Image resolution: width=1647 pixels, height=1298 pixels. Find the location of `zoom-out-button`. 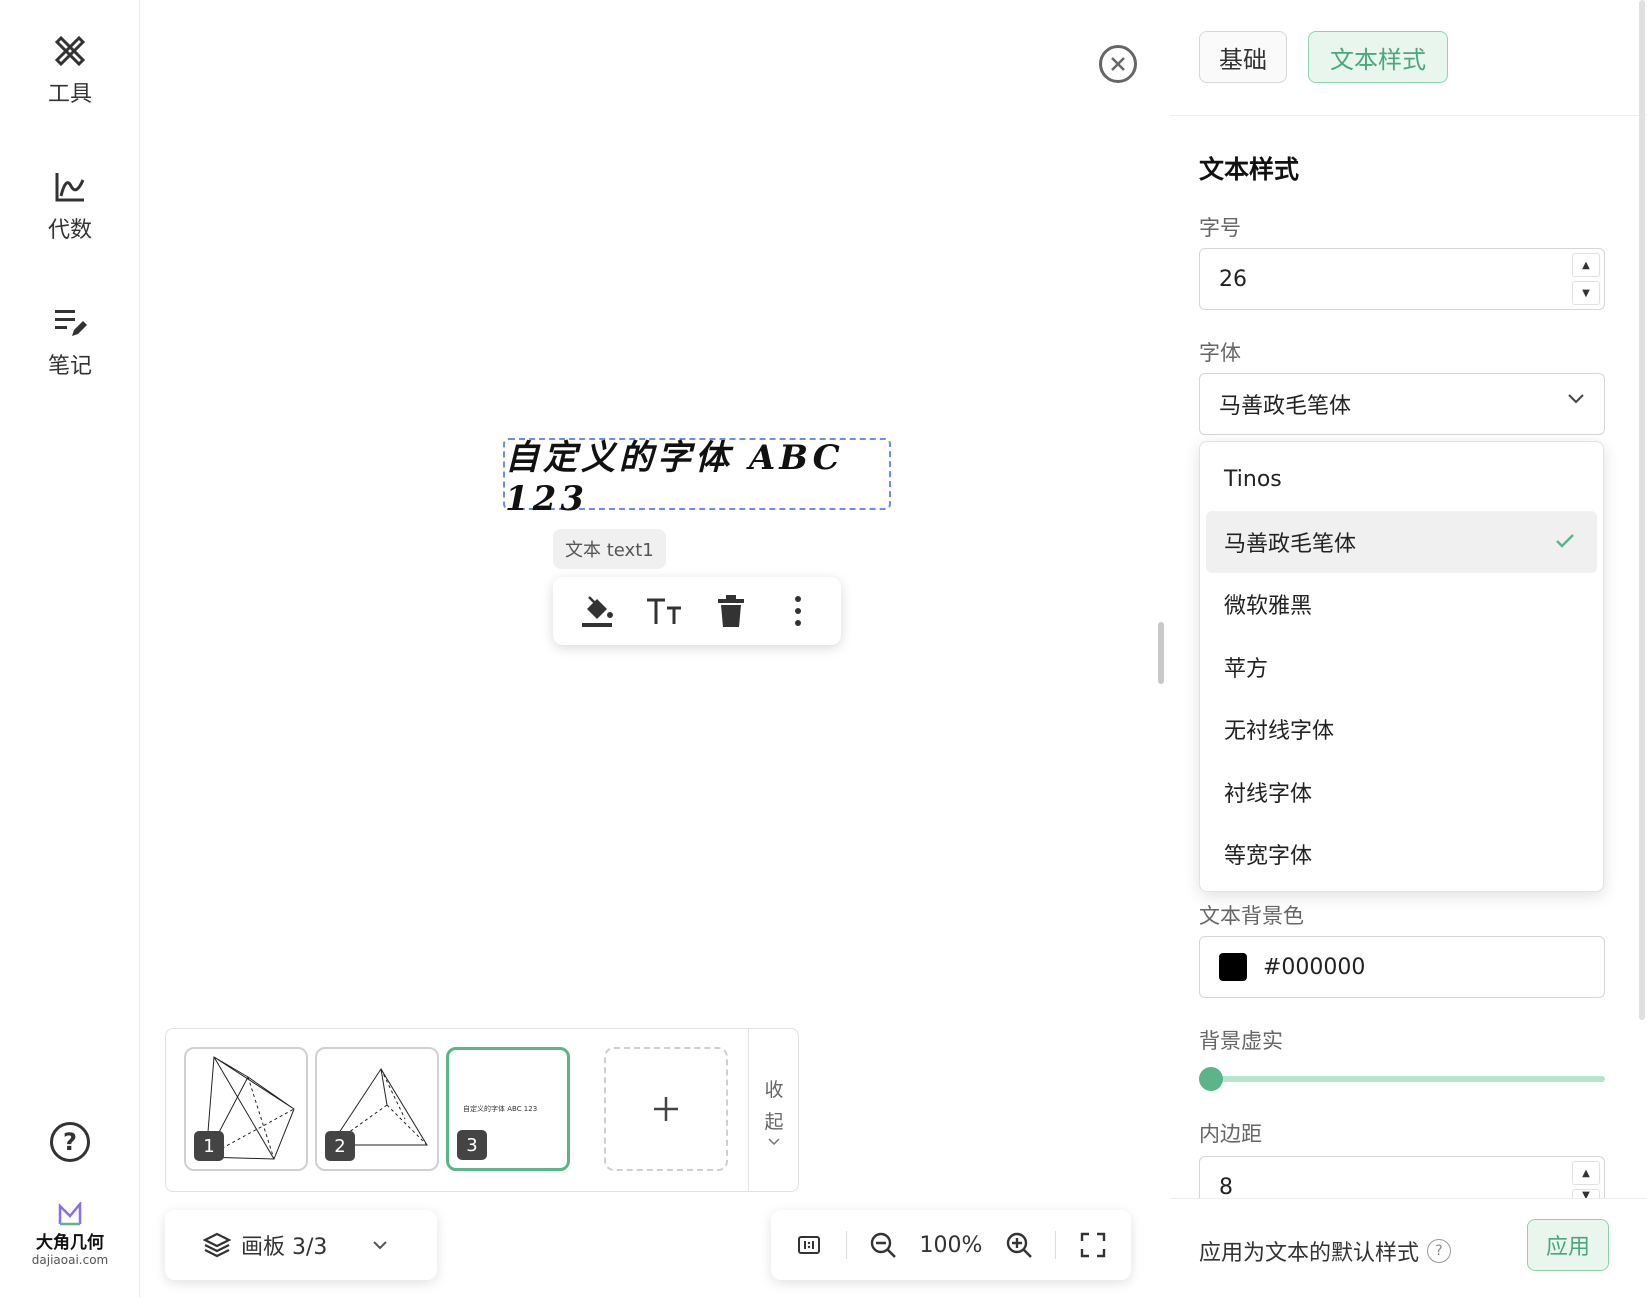

zoom-out-button is located at coordinates (883, 1245).